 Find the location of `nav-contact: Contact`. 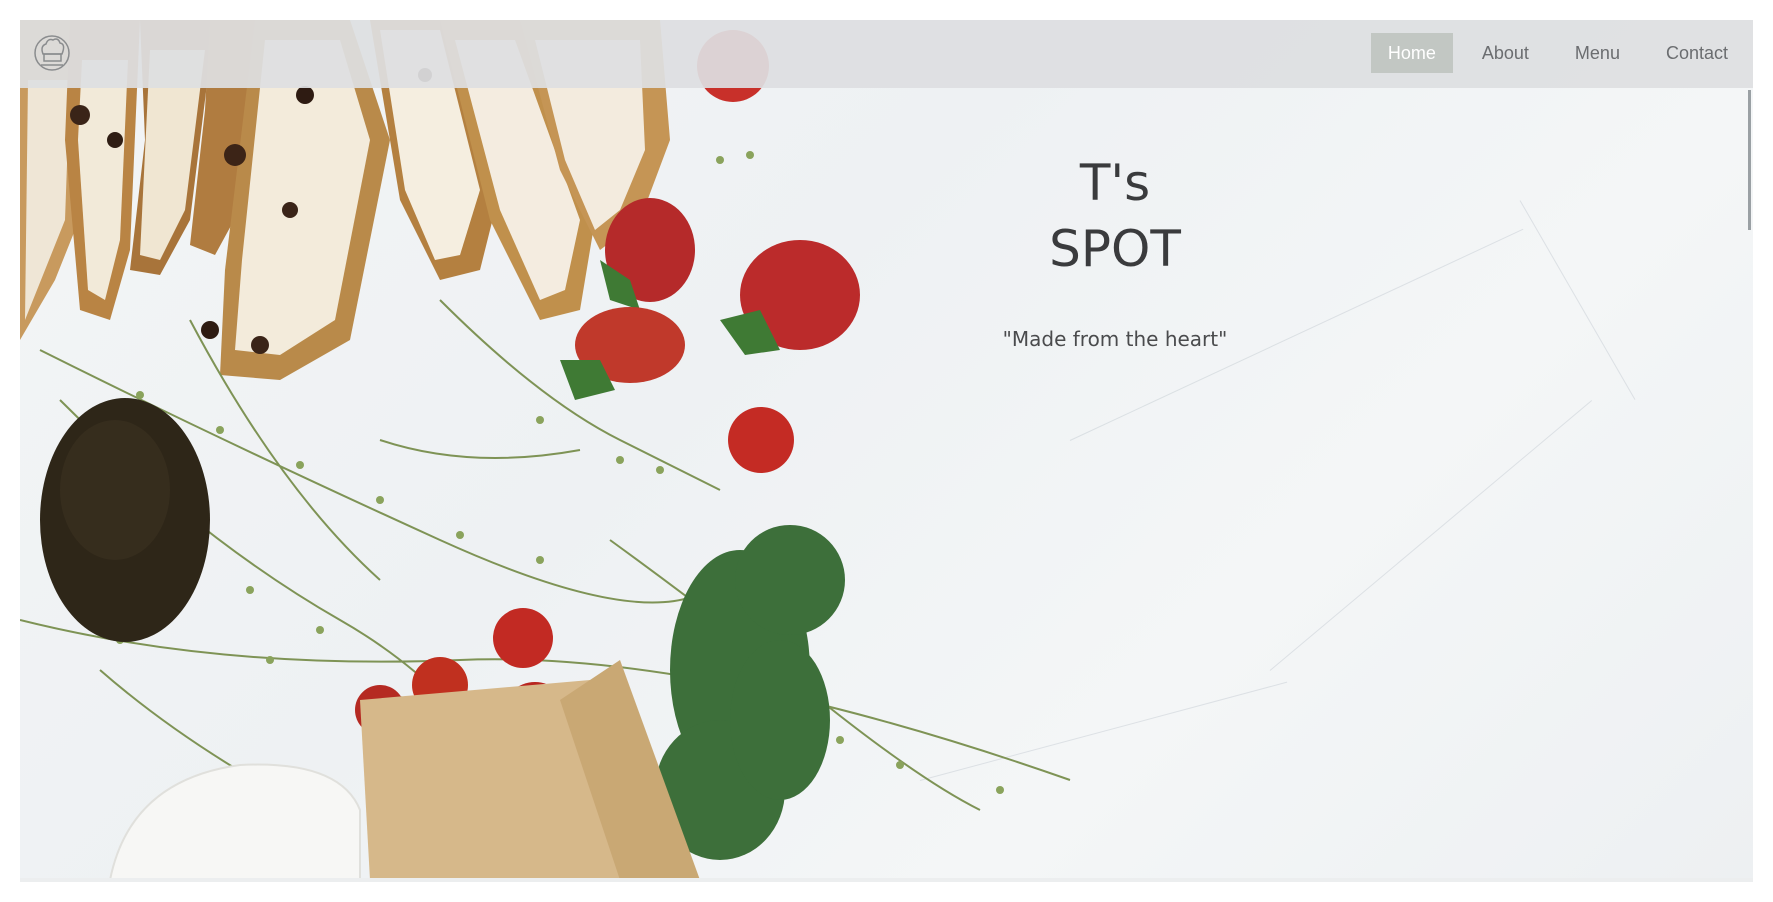

nav-contact: Contact is located at coordinates (1697, 53).